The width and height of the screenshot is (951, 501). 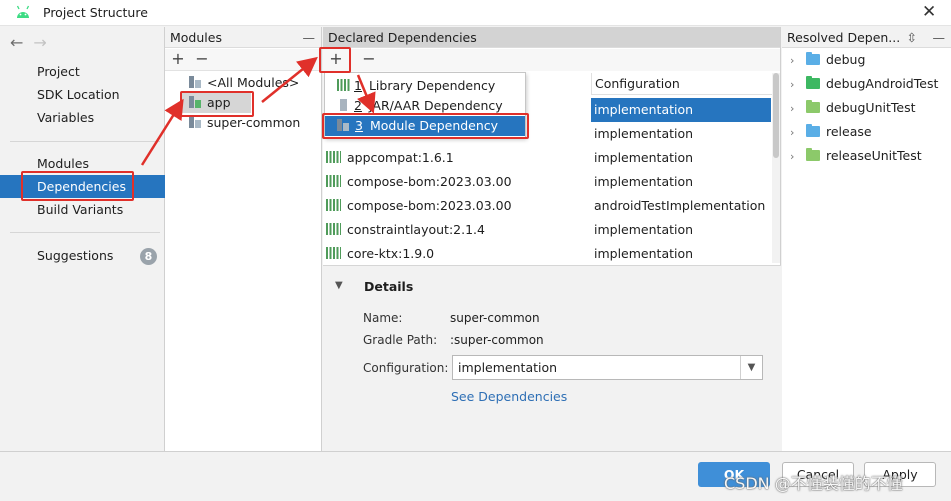 I want to click on variant-label: debugUnitTest, so click(x=871, y=107).